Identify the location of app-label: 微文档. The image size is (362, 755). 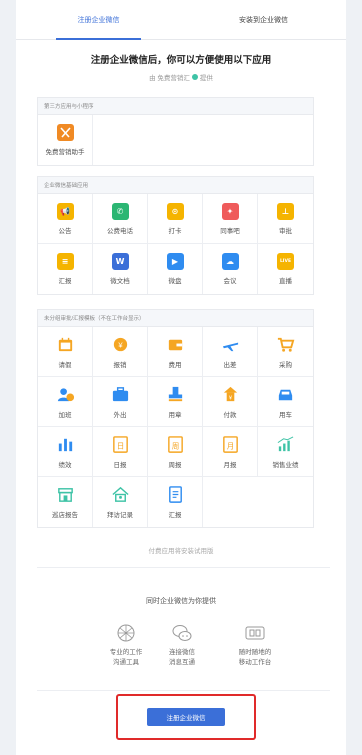
(120, 281).